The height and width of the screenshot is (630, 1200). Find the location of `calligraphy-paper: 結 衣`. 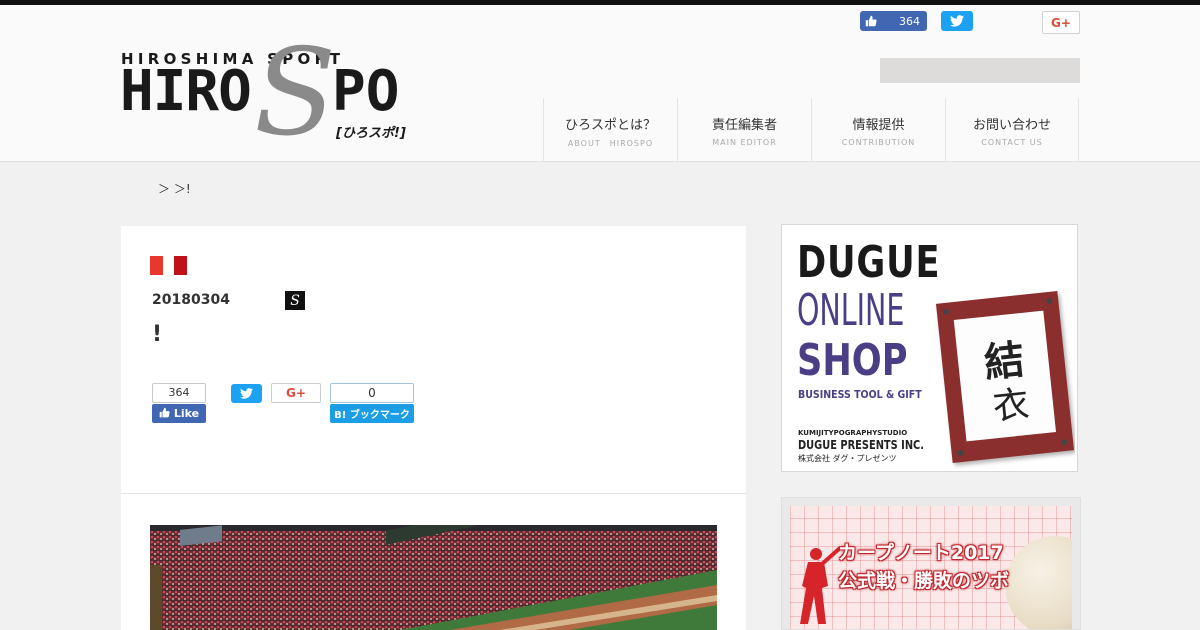

calligraphy-paper: 結 衣 is located at coordinates (1005, 376).